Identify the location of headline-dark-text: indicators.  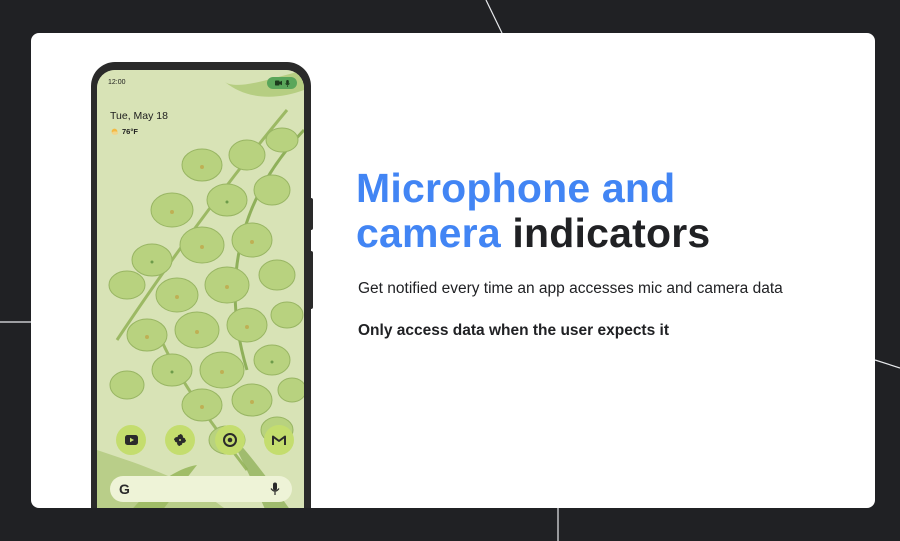
(611, 233).